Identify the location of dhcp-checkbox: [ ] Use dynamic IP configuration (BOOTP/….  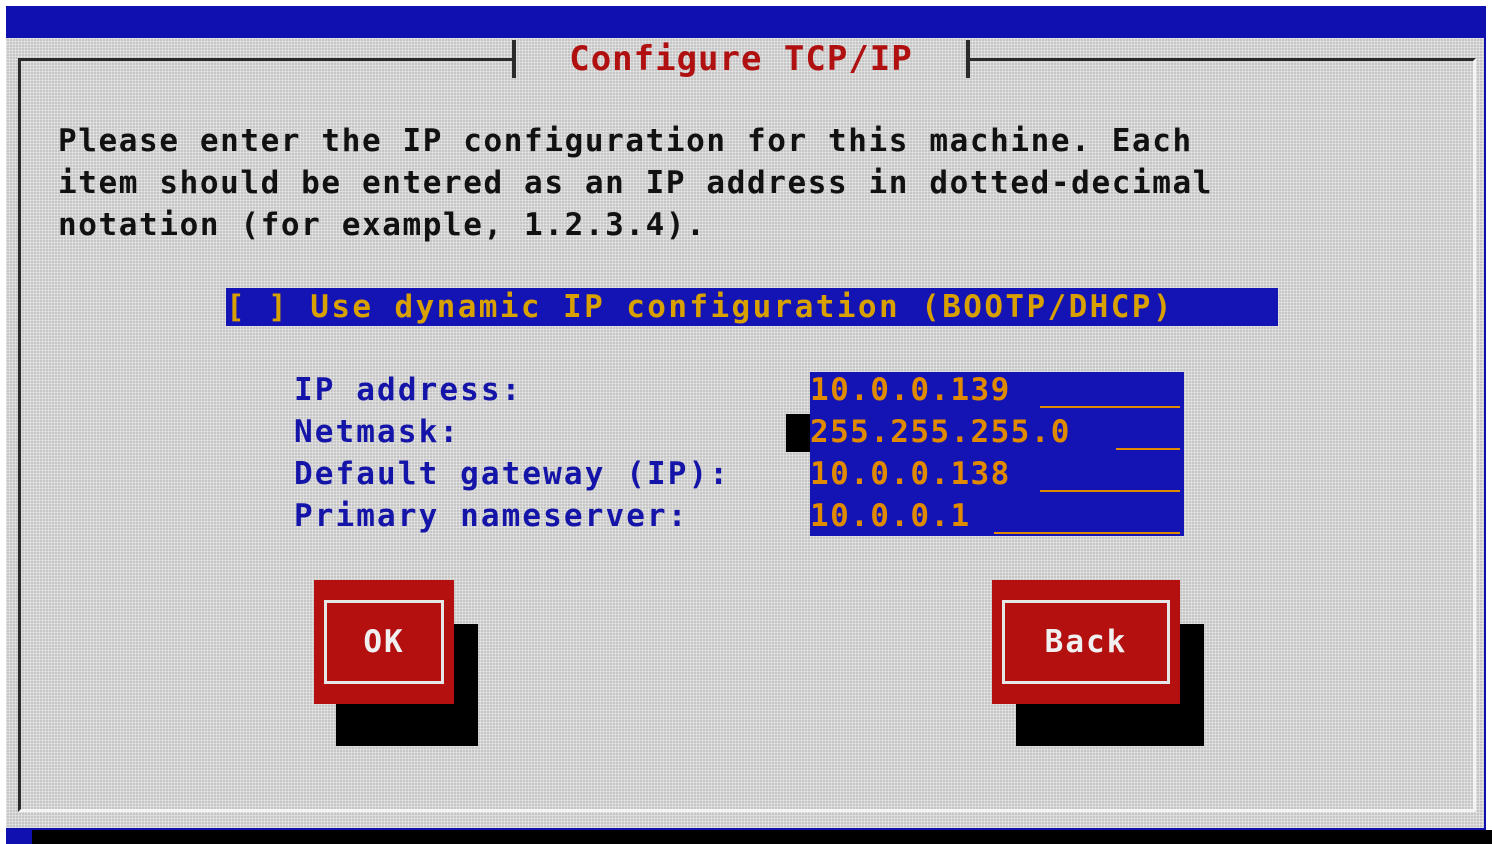
(752, 307).